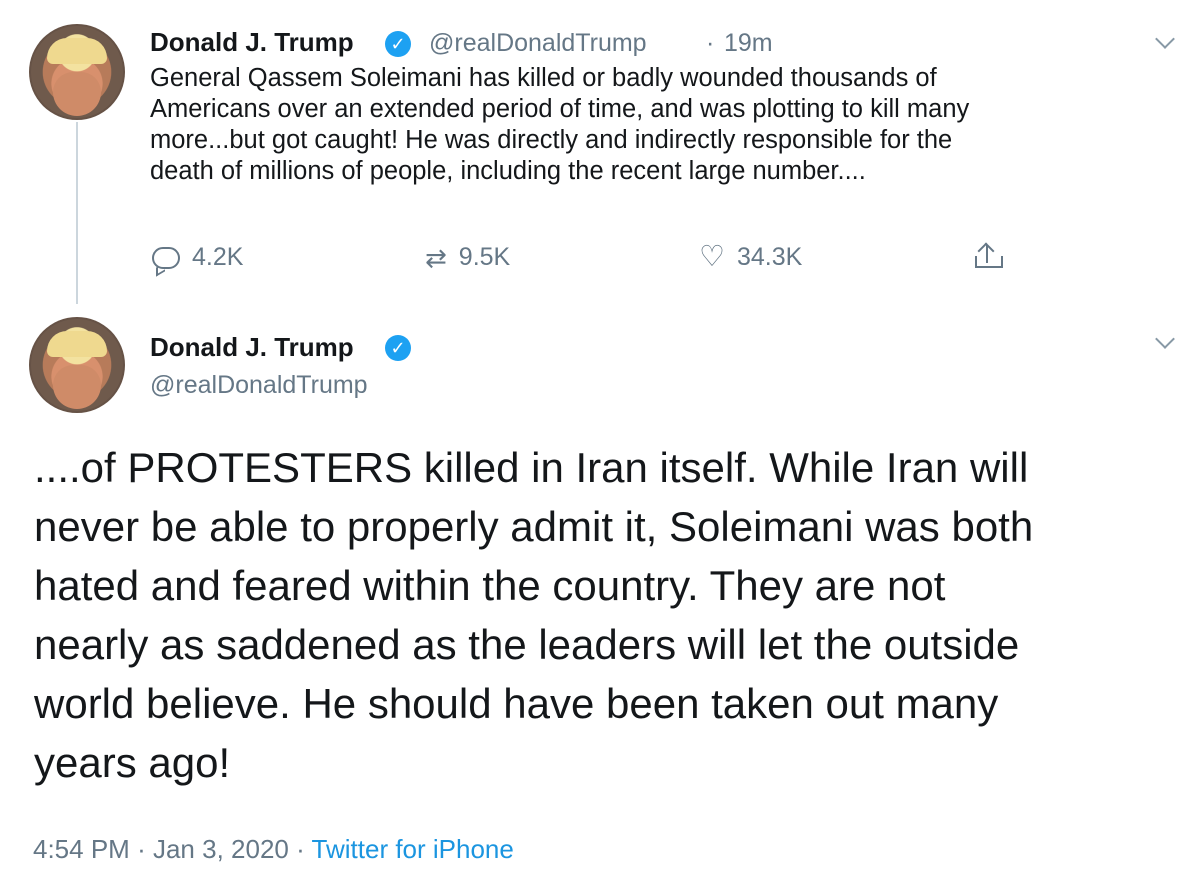 The height and width of the screenshot is (888, 1200). What do you see at coordinates (987, 258) in the screenshot?
I see `share-icon` at bounding box center [987, 258].